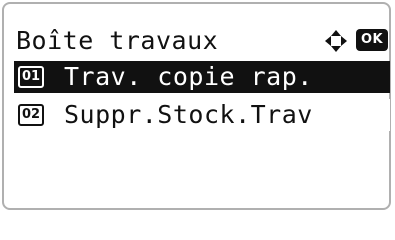  I want to click on screen-title: Boîte travaux, so click(117, 40).